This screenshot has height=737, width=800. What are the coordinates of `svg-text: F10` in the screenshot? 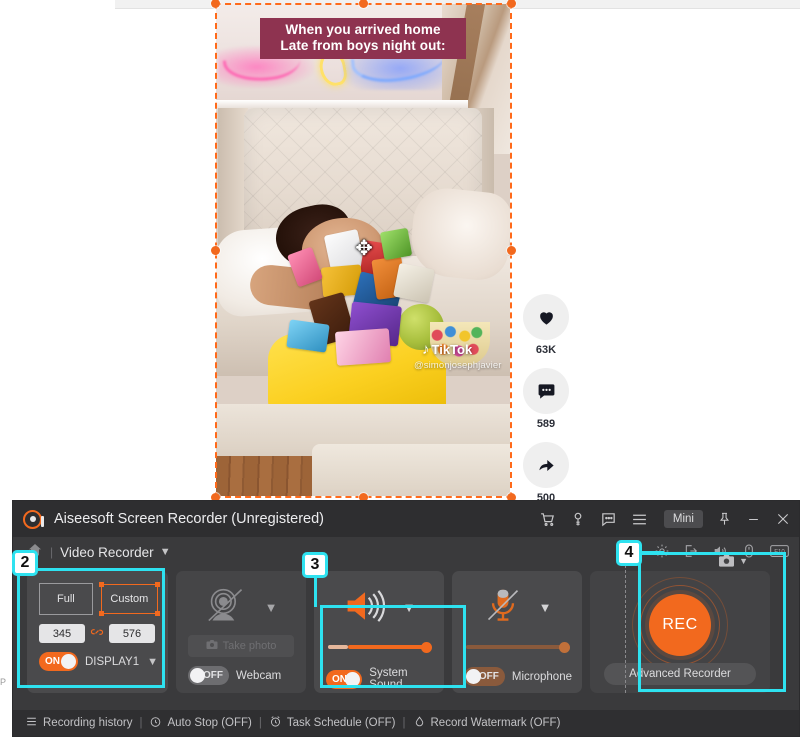 It's located at (779, 551).